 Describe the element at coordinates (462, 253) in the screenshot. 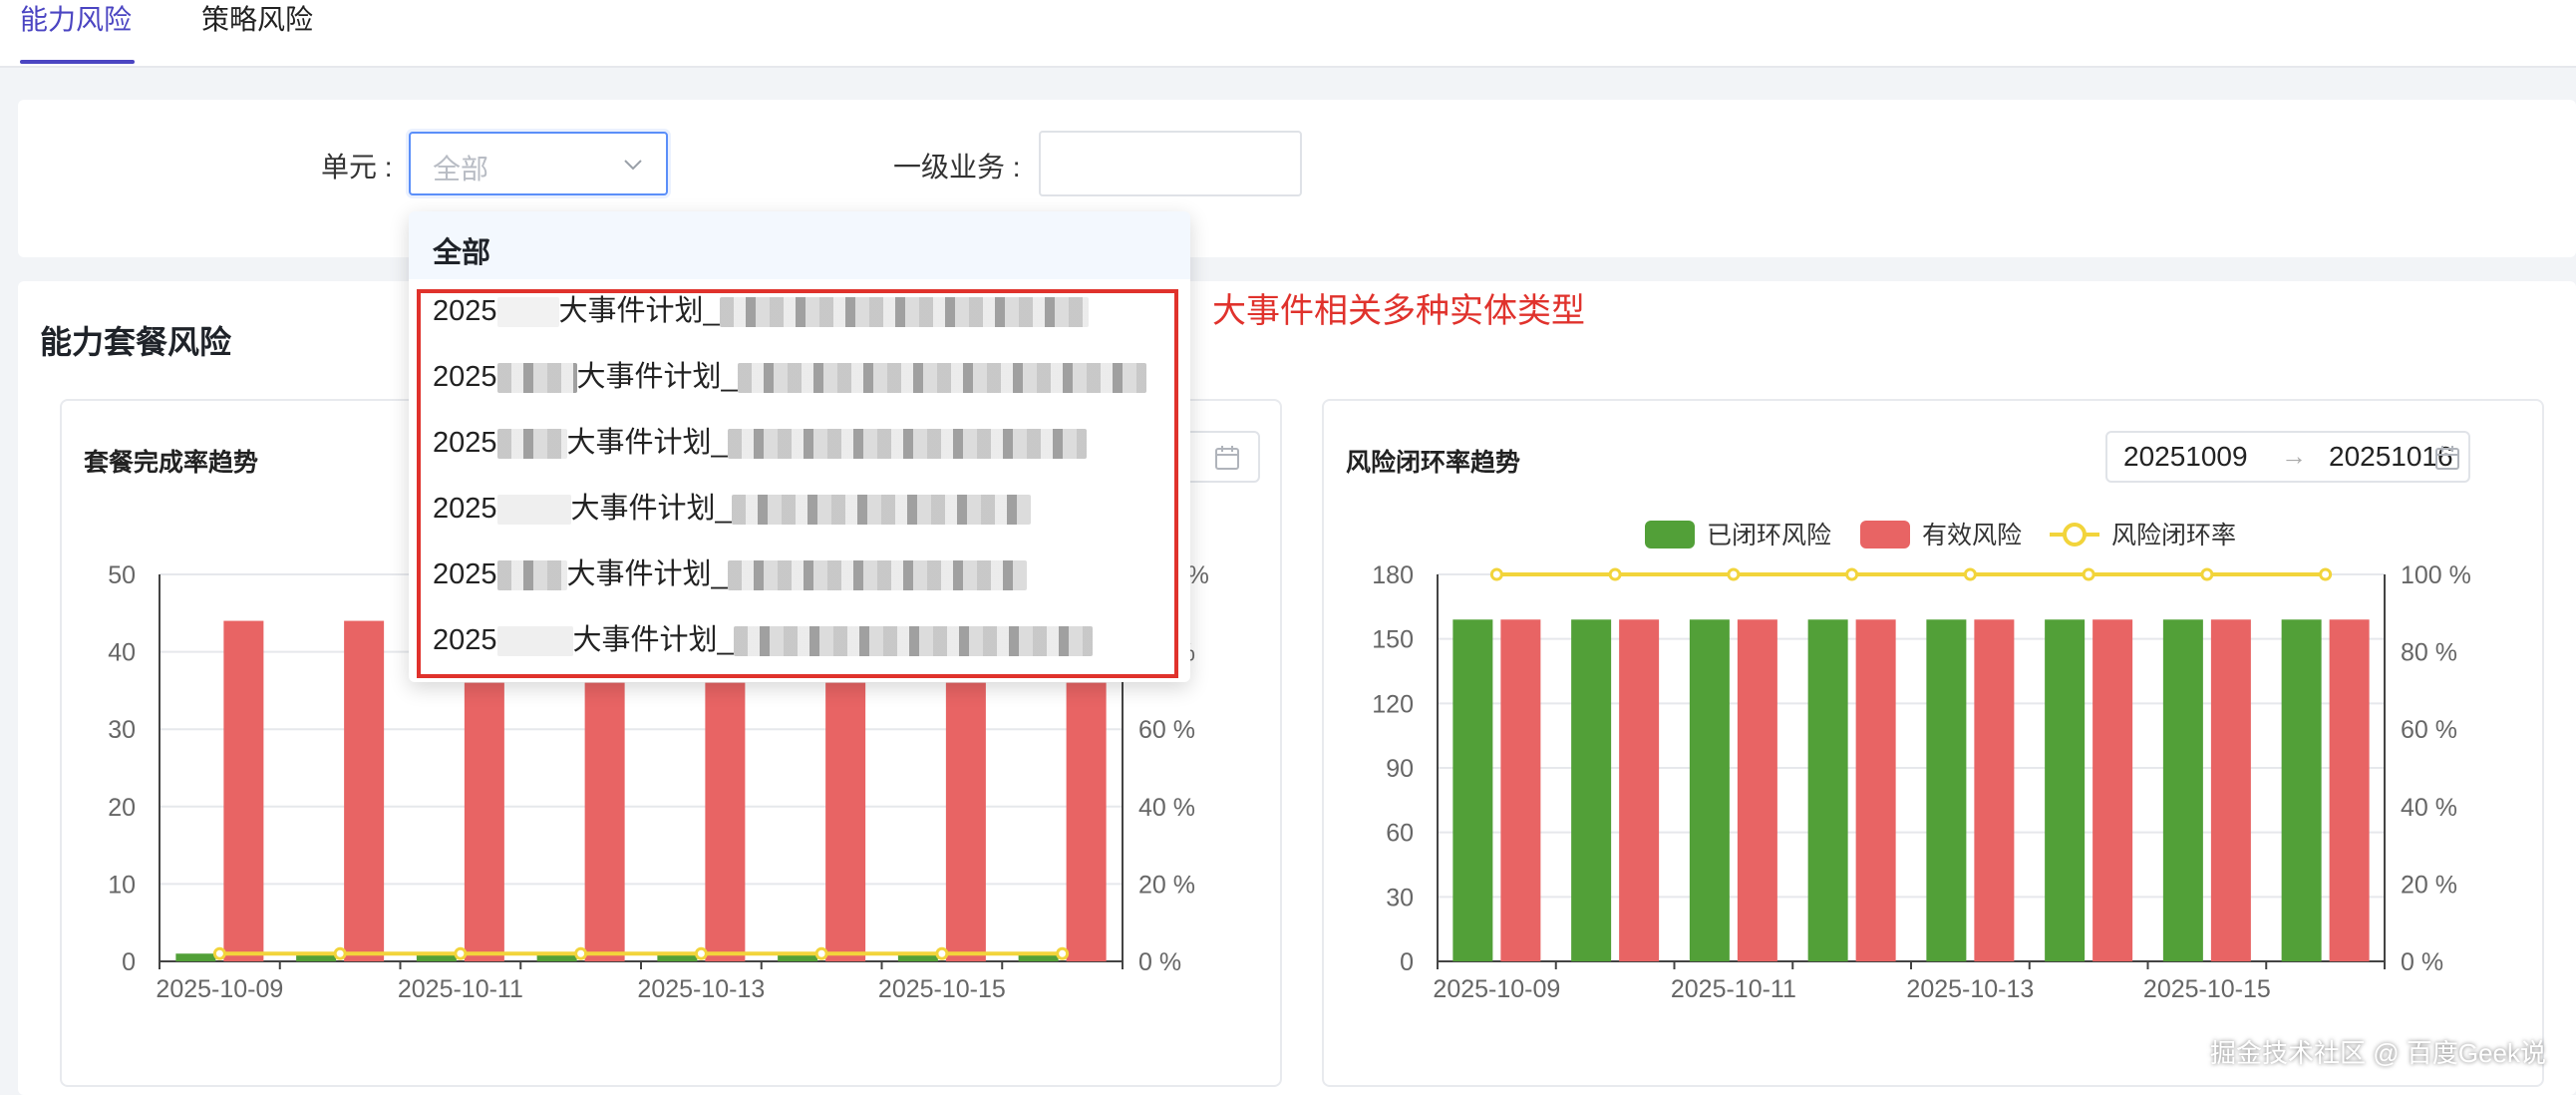

I see `dropdown-option-all-label: 全部` at that location.